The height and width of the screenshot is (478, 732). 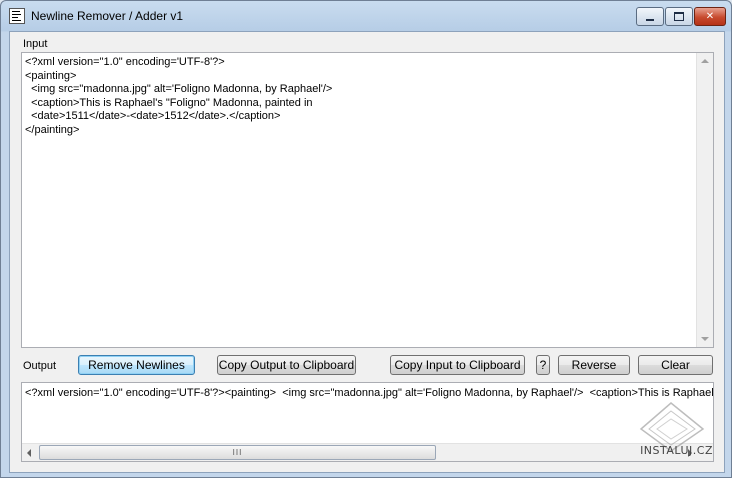 I want to click on output-label: Output, so click(x=40, y=366).